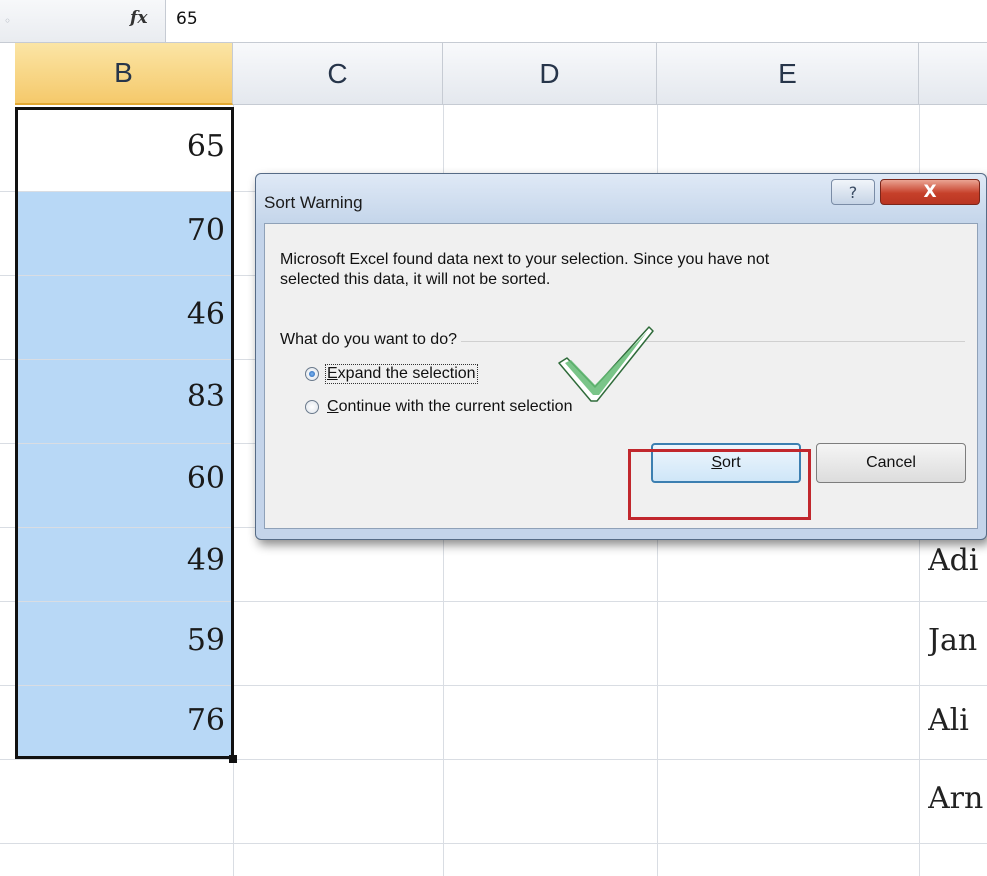 The width and height of the screenshot is (987, 876). What do you see at coordinates (493, 21) in the screenshot?
I see `formula-bar: ◦ fx 65` at bounding box center [493, 21].